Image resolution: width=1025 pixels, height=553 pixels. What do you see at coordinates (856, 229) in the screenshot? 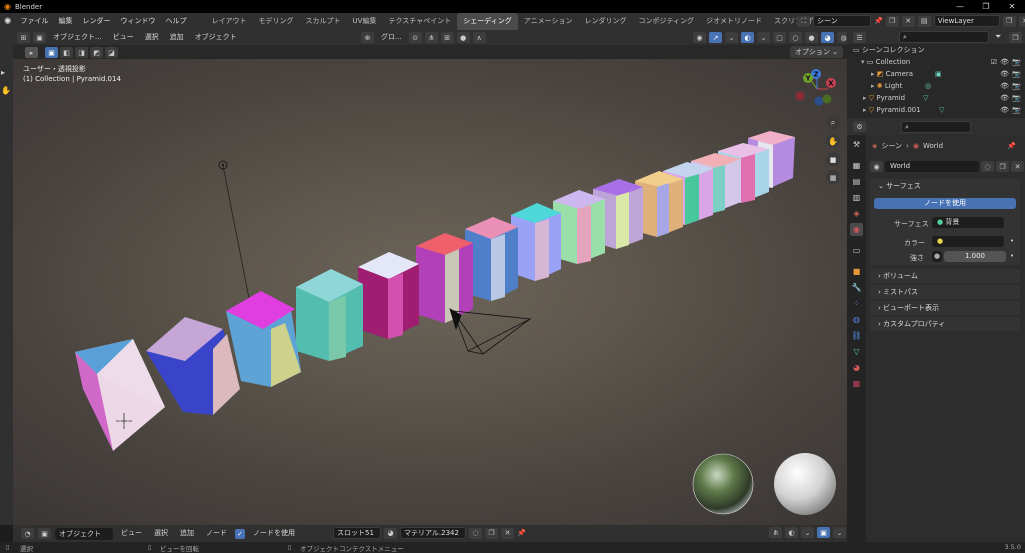
I see `world-tab-icon: ◉` at bounding box center [856, 229].